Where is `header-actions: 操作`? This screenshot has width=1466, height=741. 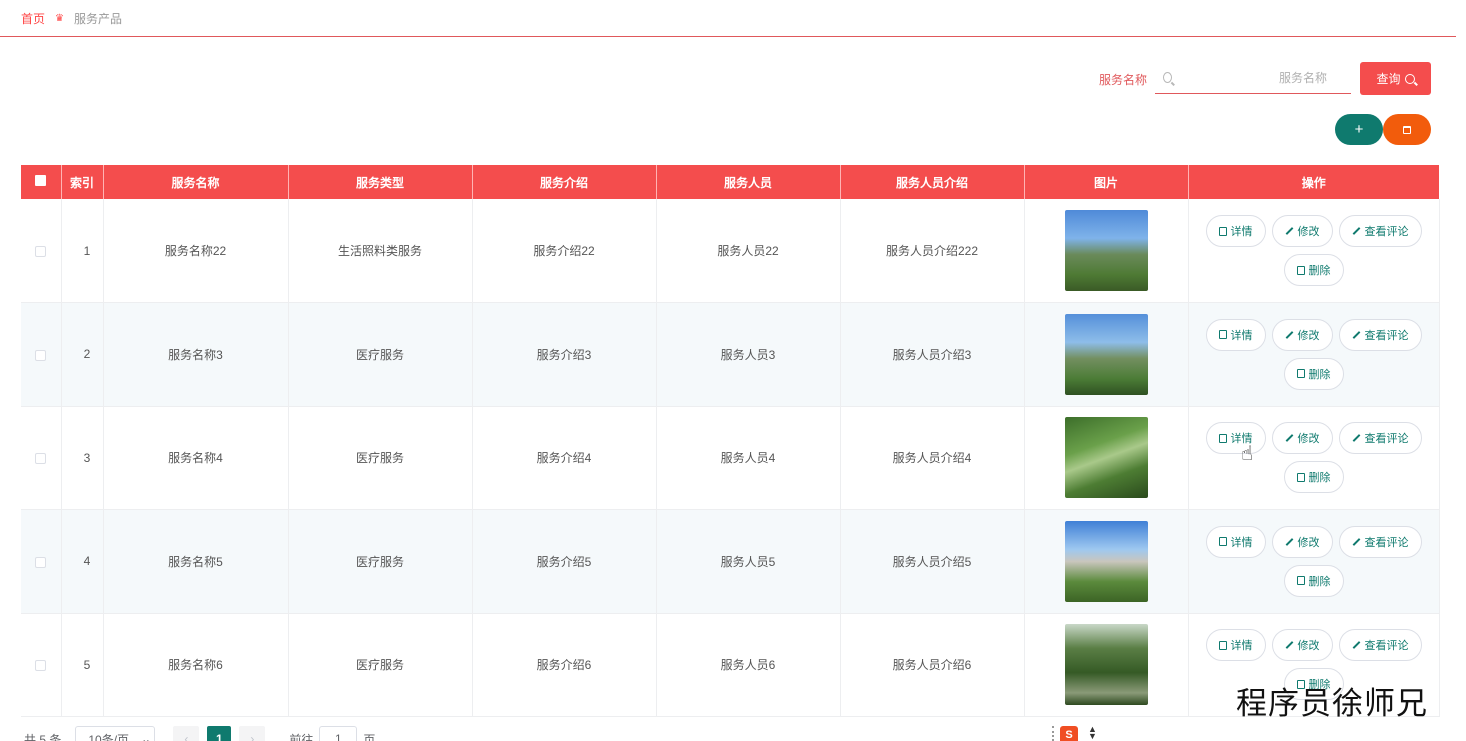
header-actions: 操作 is located at coordinates (1313, 182).